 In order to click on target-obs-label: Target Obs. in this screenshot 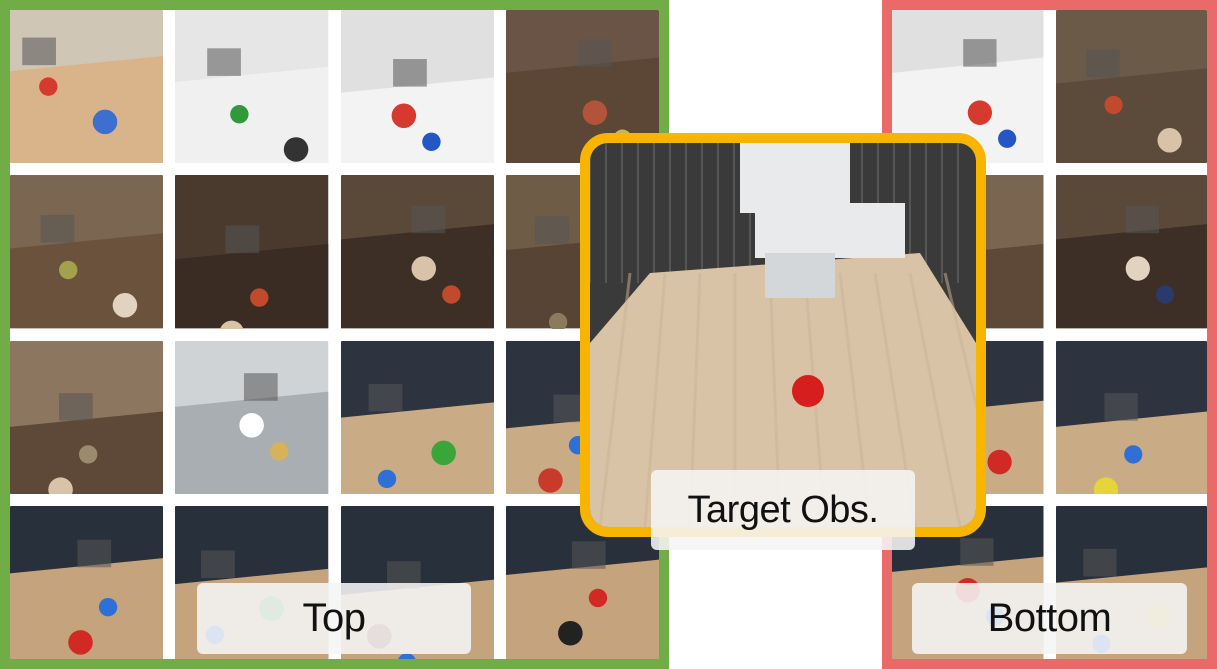, I will do `click(783, 510)`.